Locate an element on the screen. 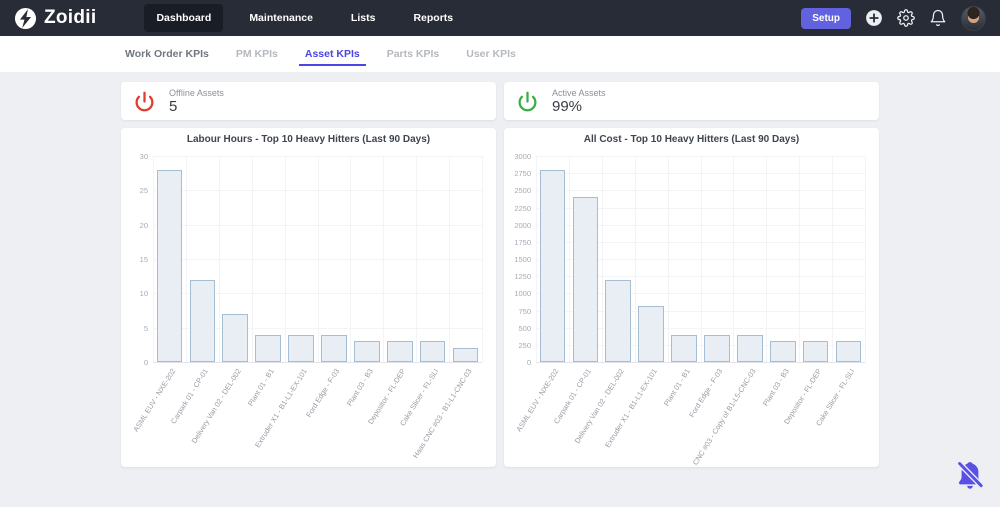  bell-off-icon is located at coordinates (970, 475).